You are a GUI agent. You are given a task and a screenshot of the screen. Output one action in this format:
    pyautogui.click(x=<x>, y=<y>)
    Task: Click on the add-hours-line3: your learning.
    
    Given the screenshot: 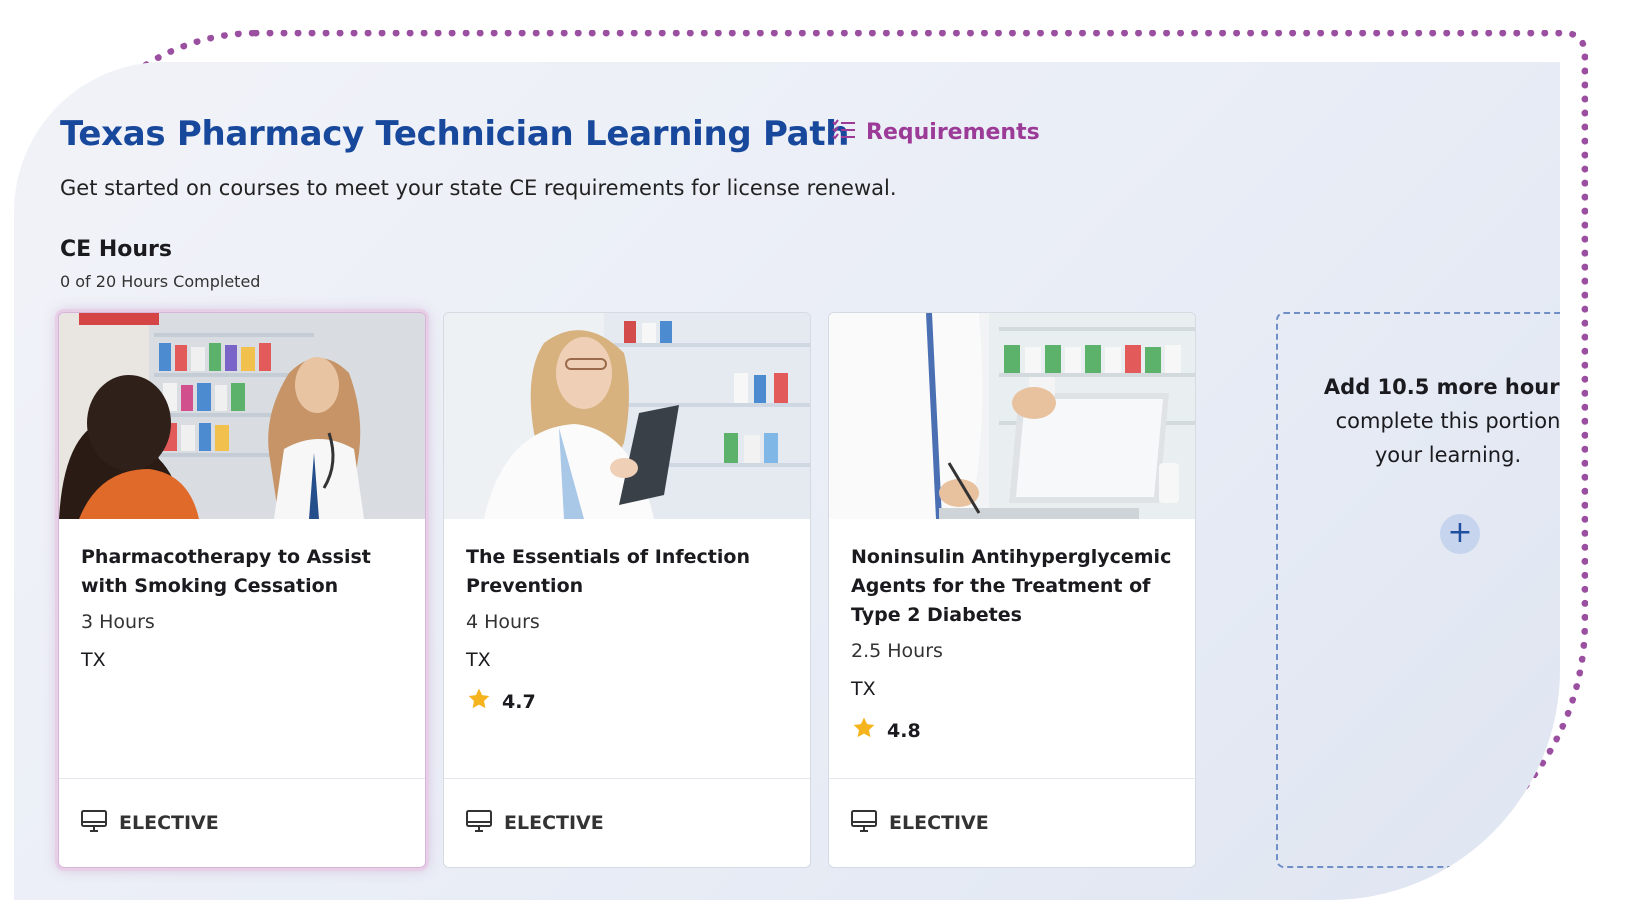 What is the action you would take?
    pyautogui.click(x=1448, y=455)
    